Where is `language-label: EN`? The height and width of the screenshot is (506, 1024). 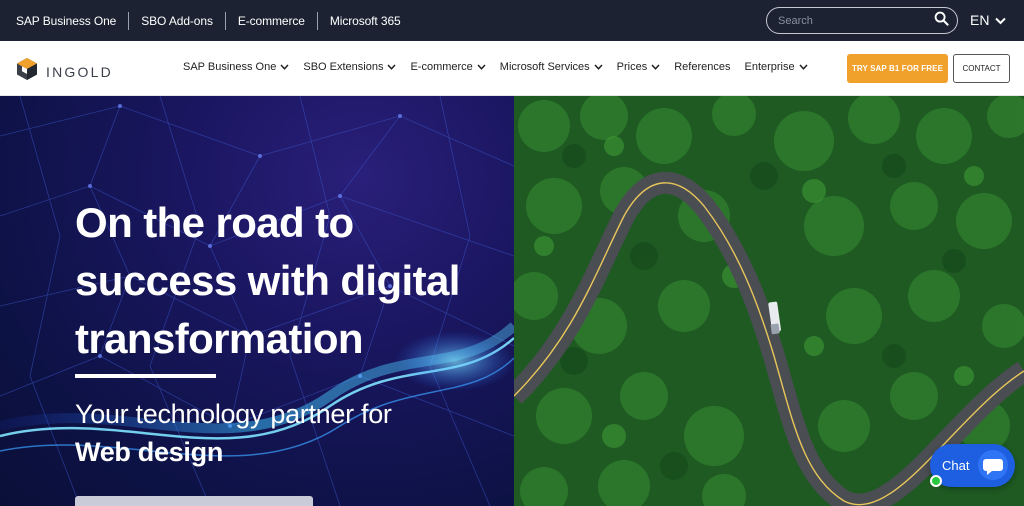
language-label: EN is located at coordinates (980, 20).